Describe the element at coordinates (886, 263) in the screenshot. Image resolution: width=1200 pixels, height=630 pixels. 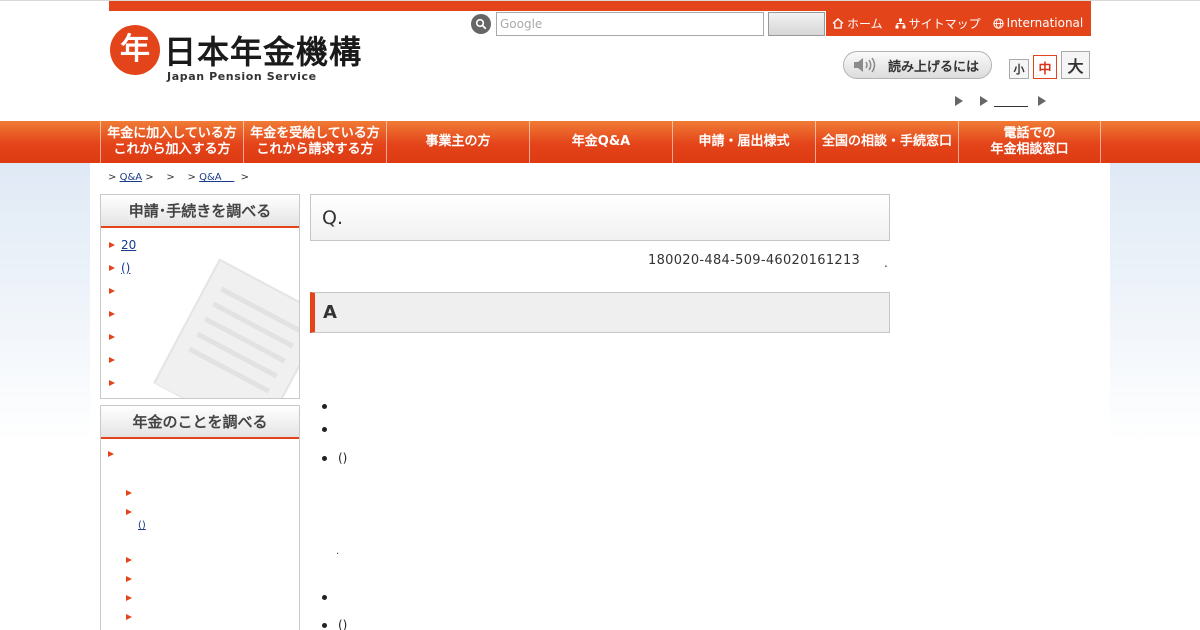
I see `question-number-trail: .` at that location.